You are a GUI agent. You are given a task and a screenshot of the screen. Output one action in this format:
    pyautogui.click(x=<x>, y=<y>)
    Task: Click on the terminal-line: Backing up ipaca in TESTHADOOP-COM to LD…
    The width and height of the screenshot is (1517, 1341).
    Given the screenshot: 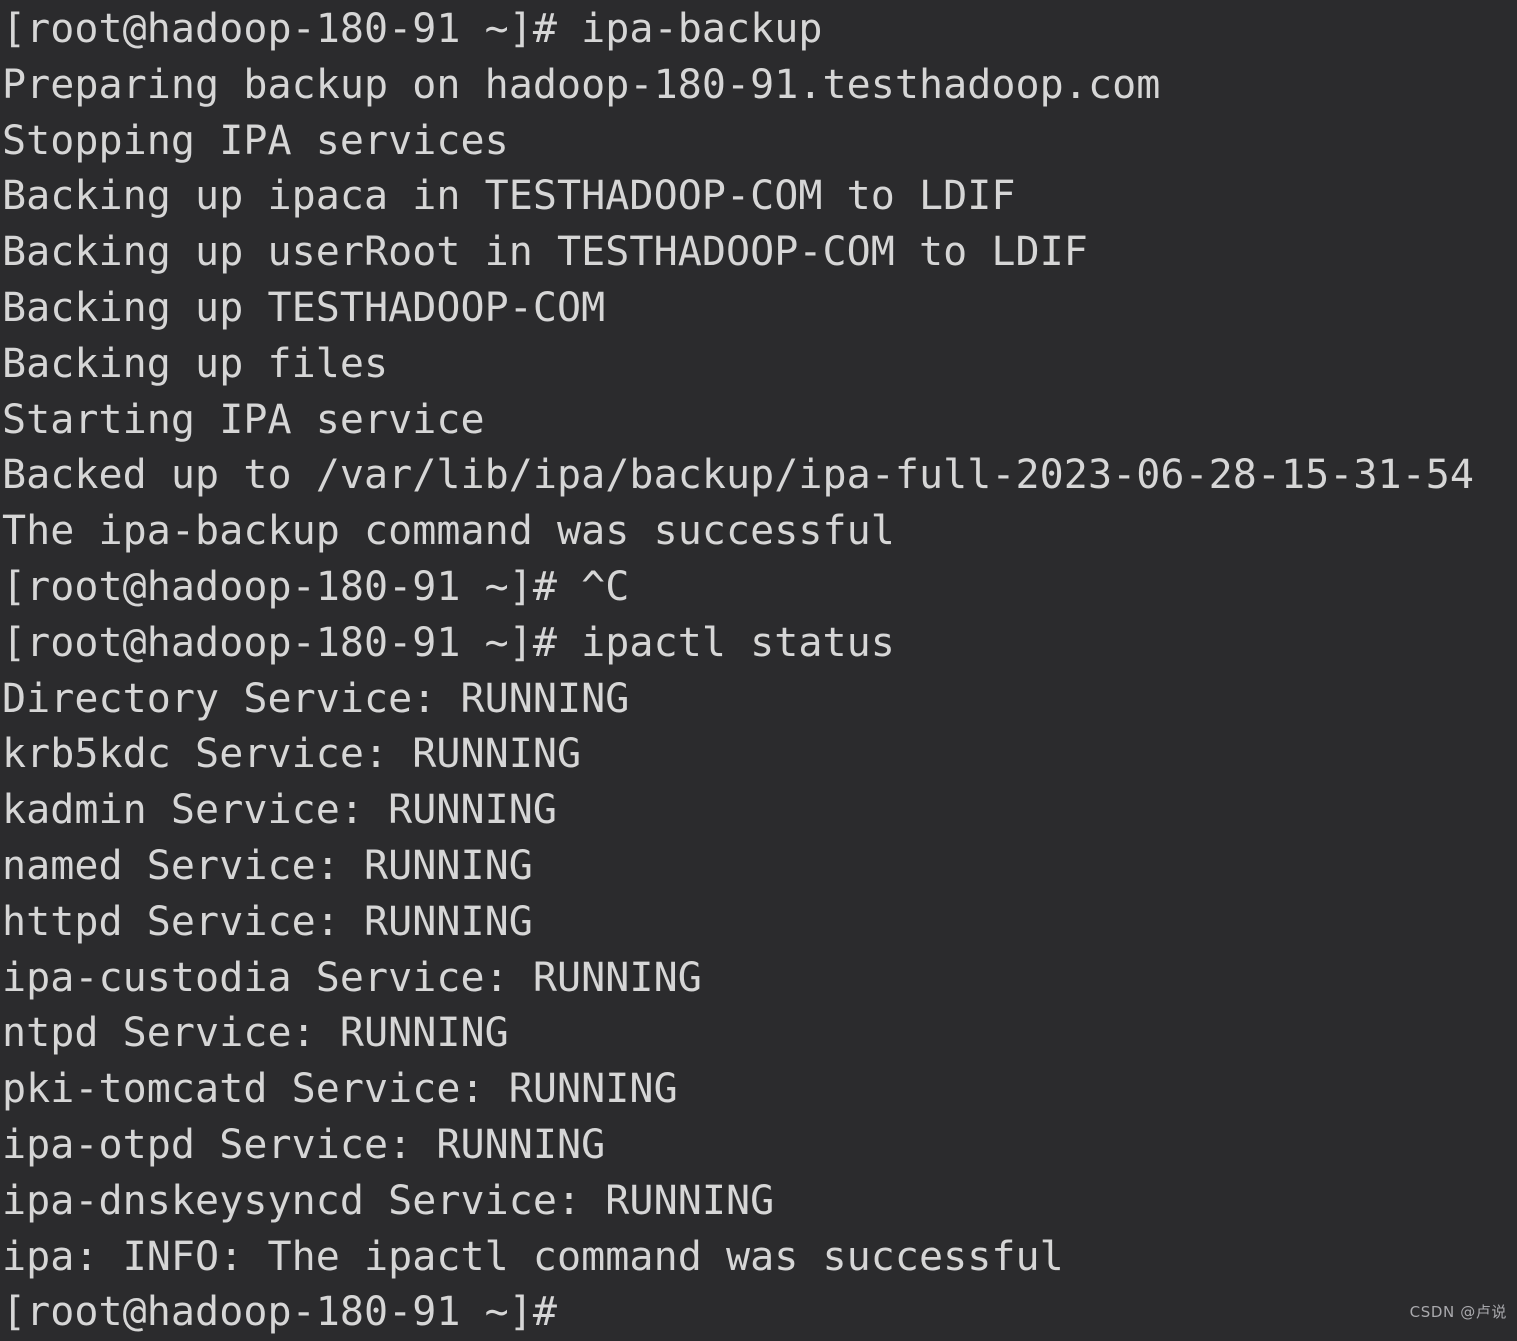 What is the action you would take?
    pyautogui.click(x=509, y=196)
    